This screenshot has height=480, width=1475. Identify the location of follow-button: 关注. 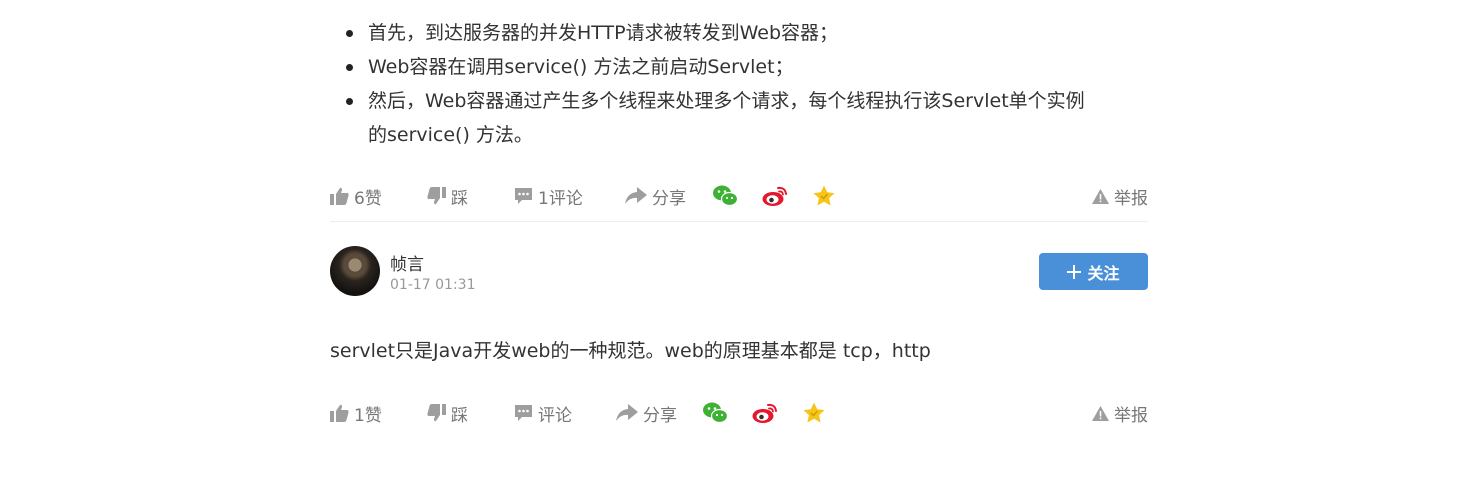
(1093, 271).